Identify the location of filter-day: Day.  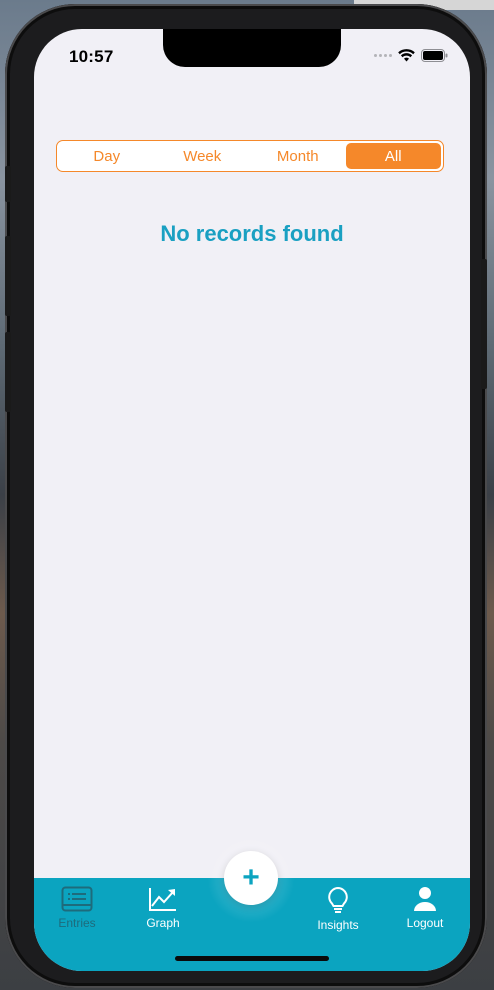
(107, 156).